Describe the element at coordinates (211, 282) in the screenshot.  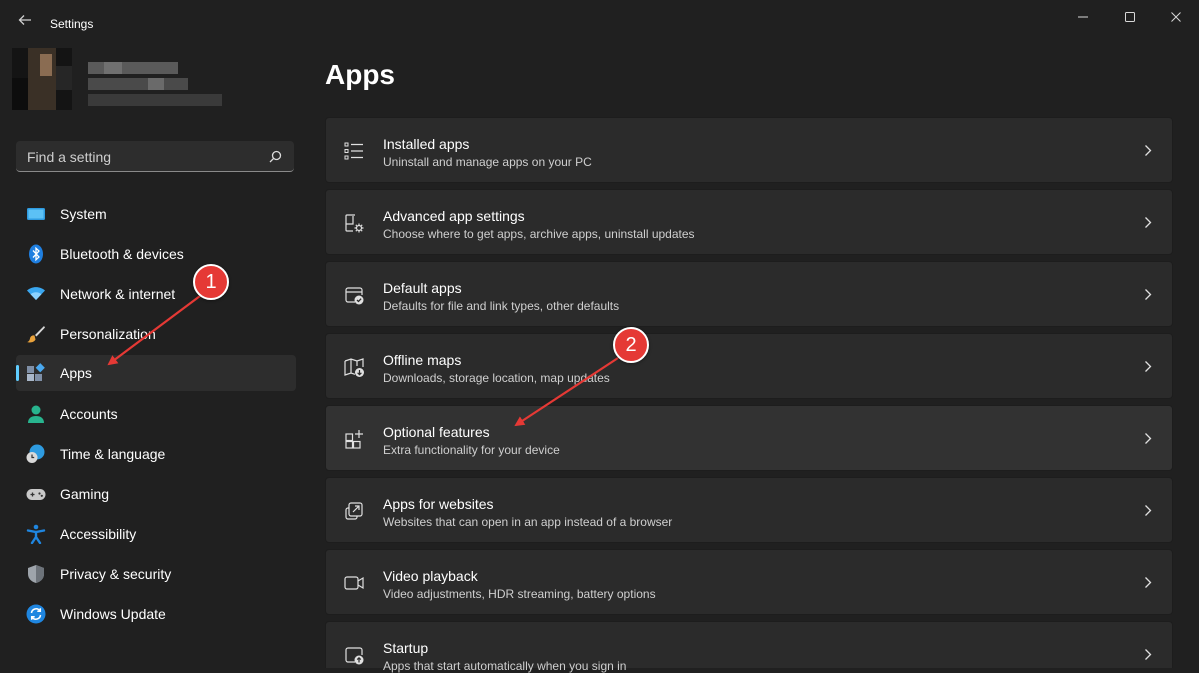
I see `annotation-badge-1: 1` at that location.